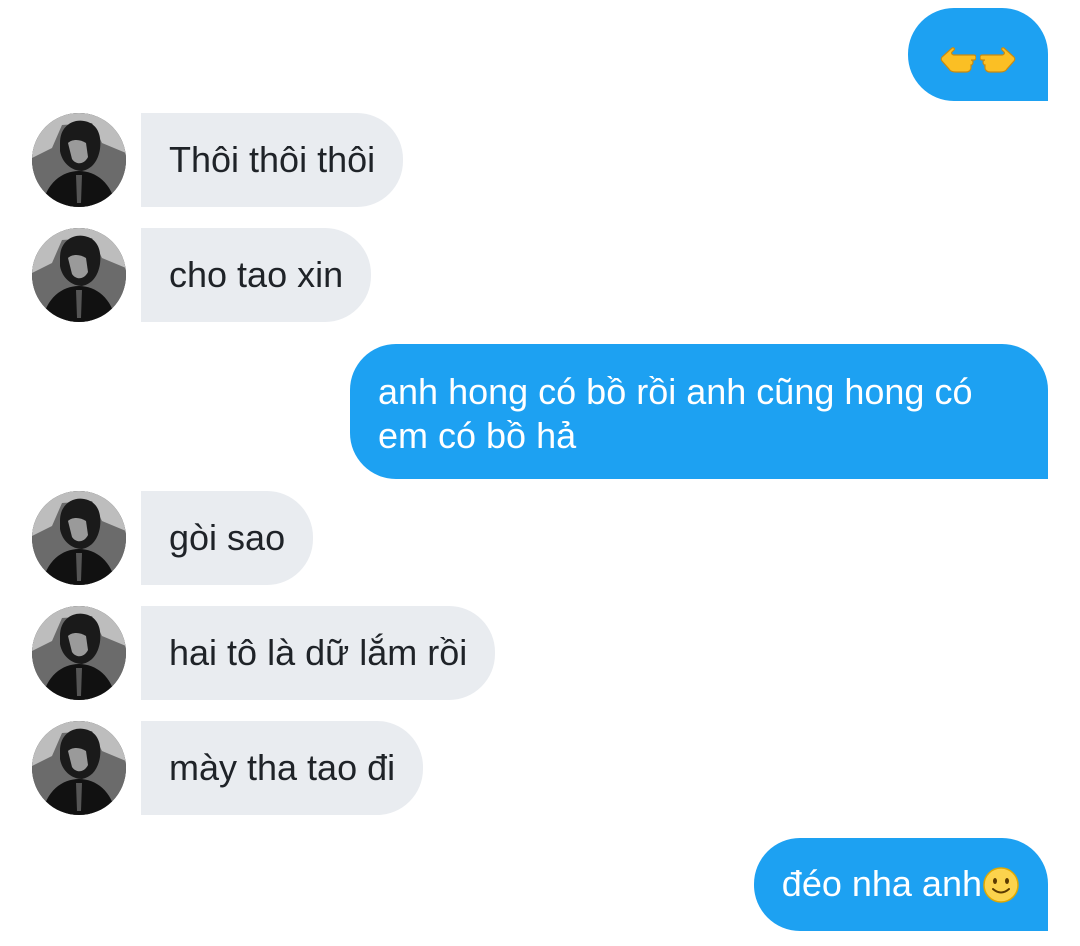  I want to click on message-line: em có bồ hả, so click(477, 435).